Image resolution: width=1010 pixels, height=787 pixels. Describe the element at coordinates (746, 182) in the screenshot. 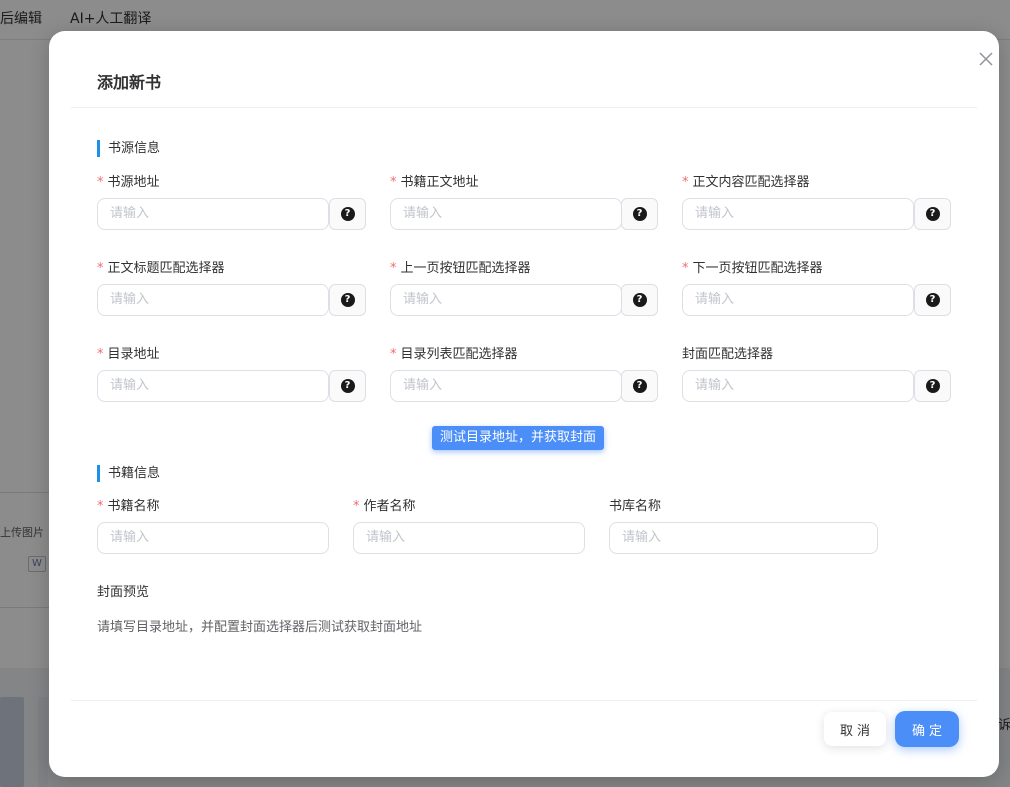

I see `label-content-selector: * 正文内容匹配选择器` at that location.